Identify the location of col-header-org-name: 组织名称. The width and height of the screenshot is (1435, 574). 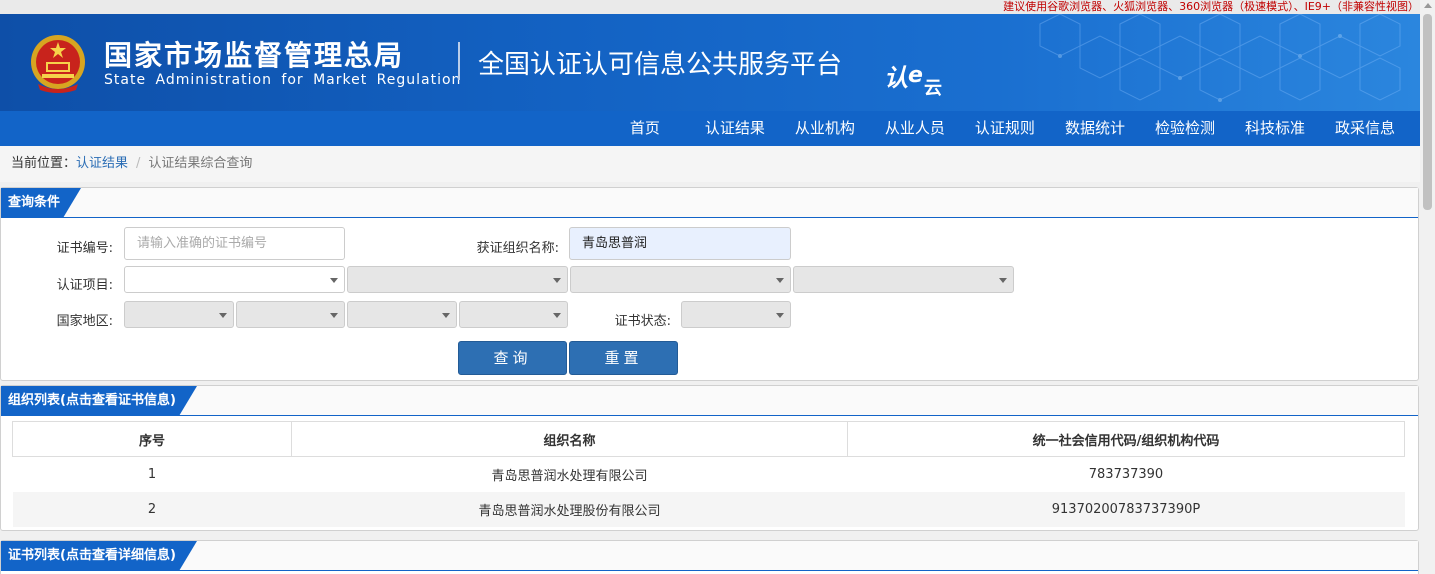
(569, 439).